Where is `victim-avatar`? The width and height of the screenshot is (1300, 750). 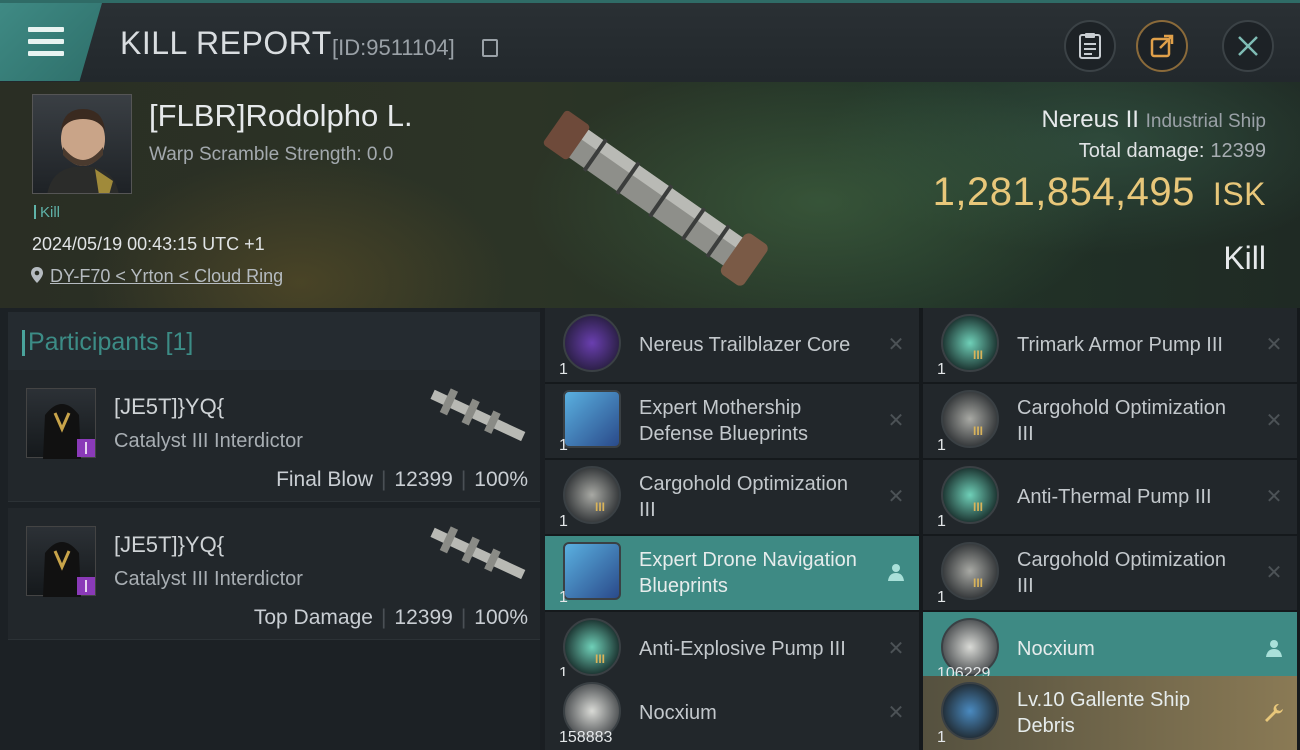 victim-avatar is located at coordinates (82, 144).